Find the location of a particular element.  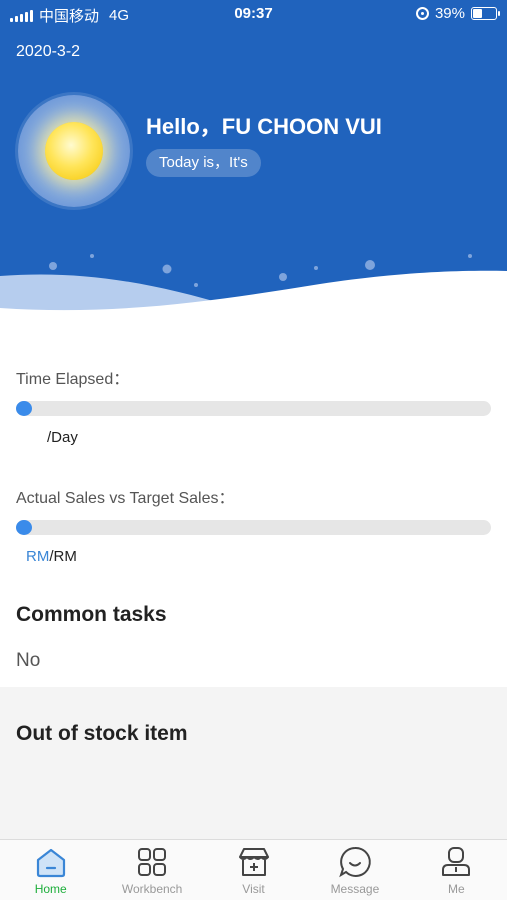

tab-home-label: Home is located at coordinates (50, 889).